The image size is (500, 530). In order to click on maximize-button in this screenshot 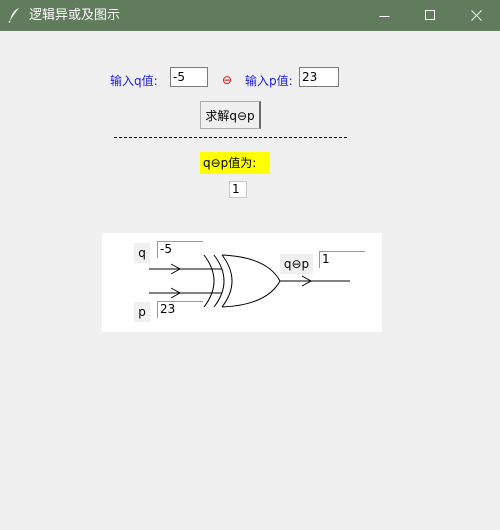, I will do `click(431, 15)`.